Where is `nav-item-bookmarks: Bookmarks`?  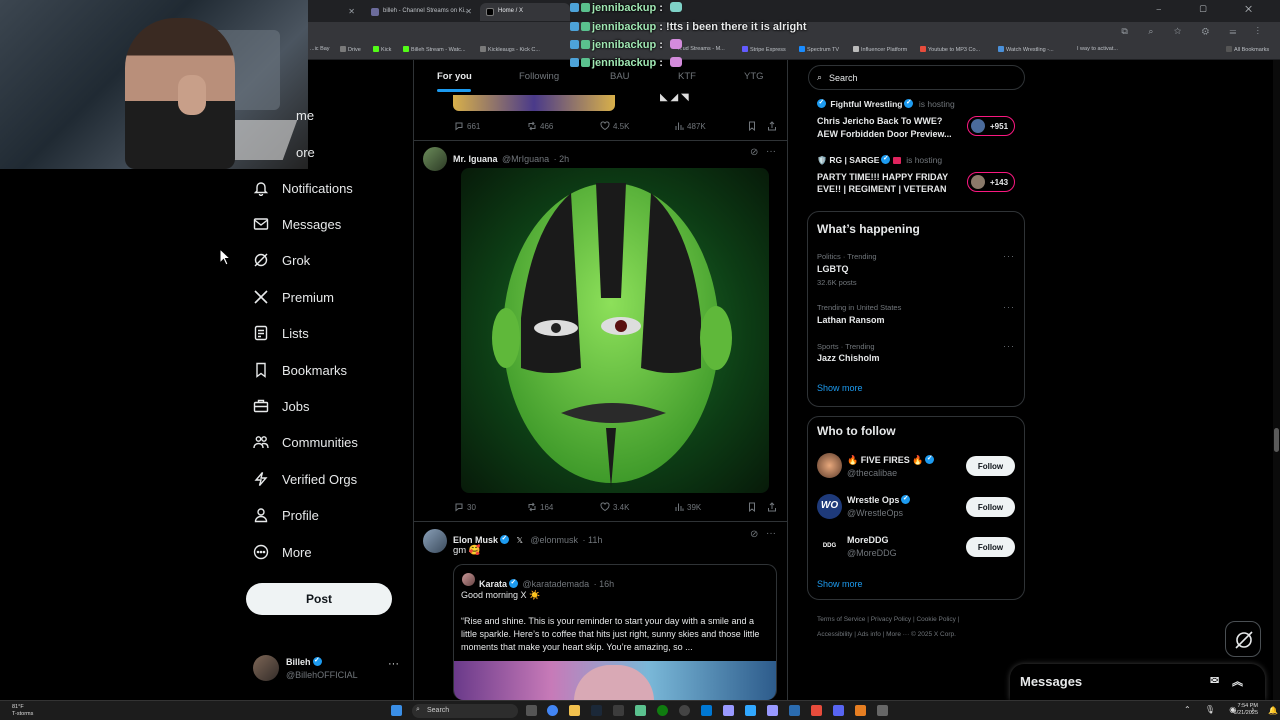 nav-item-bookmarks: Bookmarks is located at coordinates (300, 370).